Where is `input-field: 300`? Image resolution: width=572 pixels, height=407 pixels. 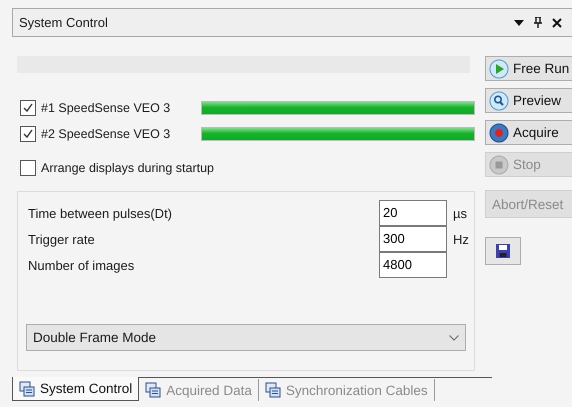 input-field: 300 is located at coordinates (413, 239).